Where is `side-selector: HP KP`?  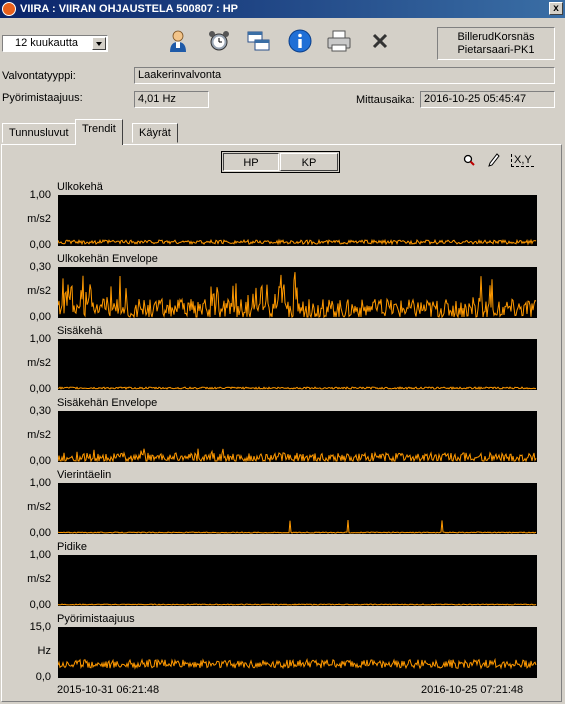 side-selector: HP KP is located at coordinates (280, 162).